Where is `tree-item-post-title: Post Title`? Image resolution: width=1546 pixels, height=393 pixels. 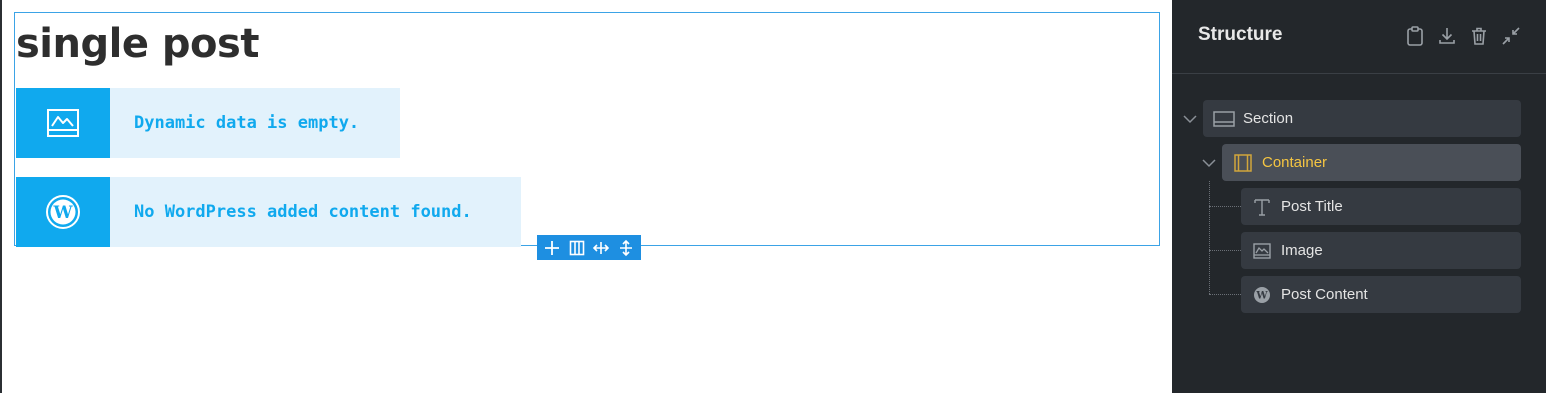
tree-item-post-title: Post Title is located at coordinates (1381, 206).